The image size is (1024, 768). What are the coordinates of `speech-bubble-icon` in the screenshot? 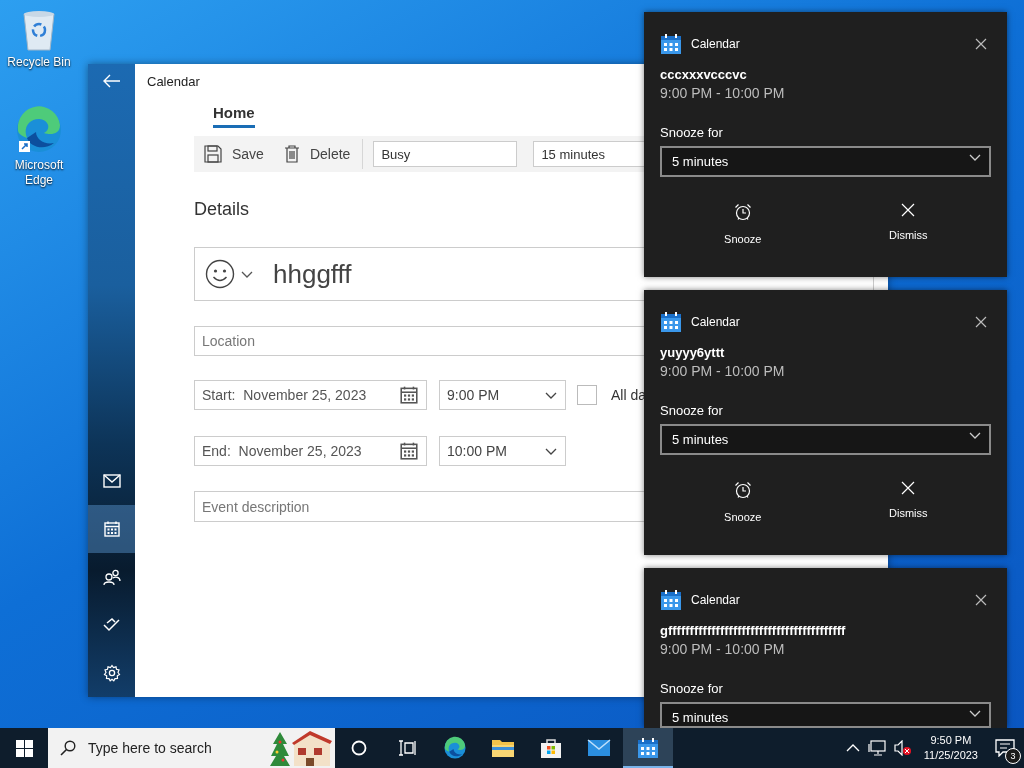 It's located at (1005, 748).